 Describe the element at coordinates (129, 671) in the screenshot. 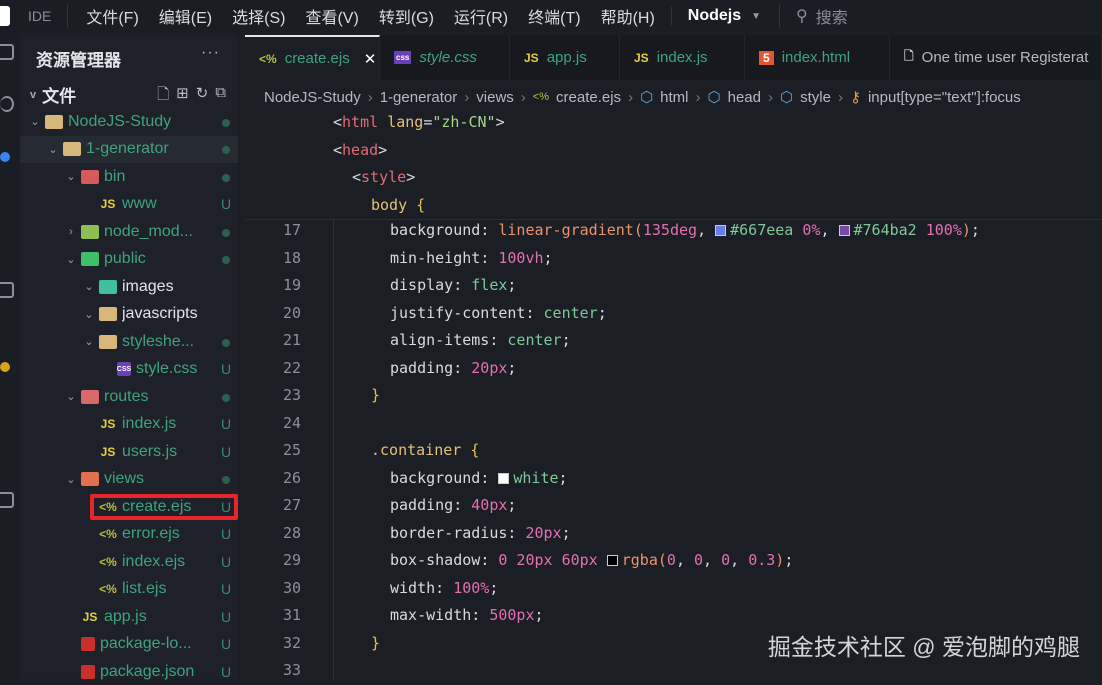

I see `tree-item: package.json U` at that location.